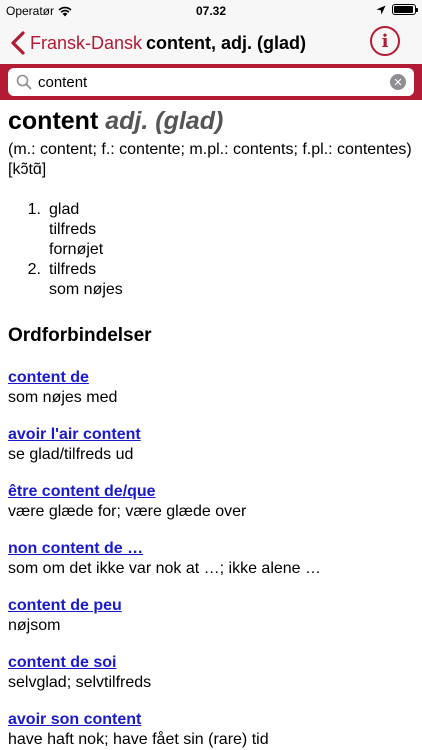 This screenshot has width=422, height=750. I want to click on navigation-bar: Fransk-Dansk content, adj. (glad) i, so click(211, 43).